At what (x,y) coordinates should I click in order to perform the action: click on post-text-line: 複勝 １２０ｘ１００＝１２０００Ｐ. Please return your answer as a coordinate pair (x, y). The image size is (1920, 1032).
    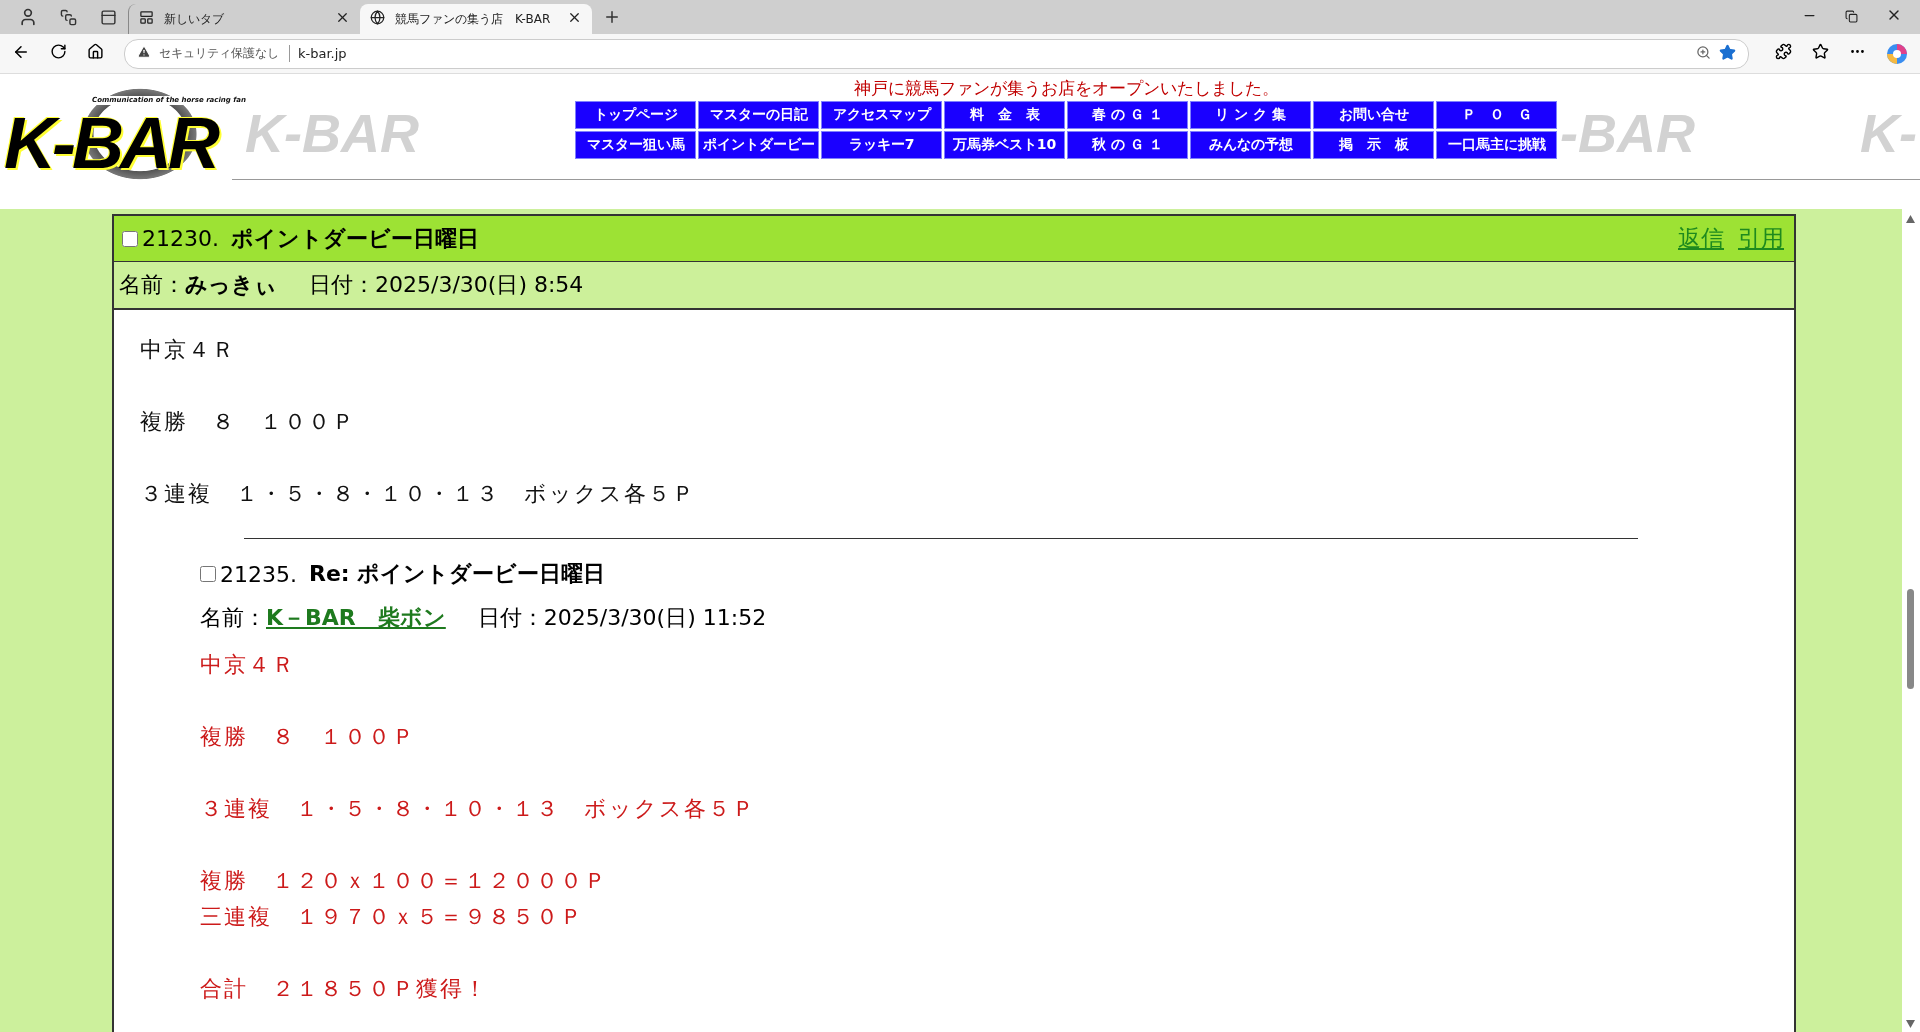
    Looking at the image, I should click on (404, 881).